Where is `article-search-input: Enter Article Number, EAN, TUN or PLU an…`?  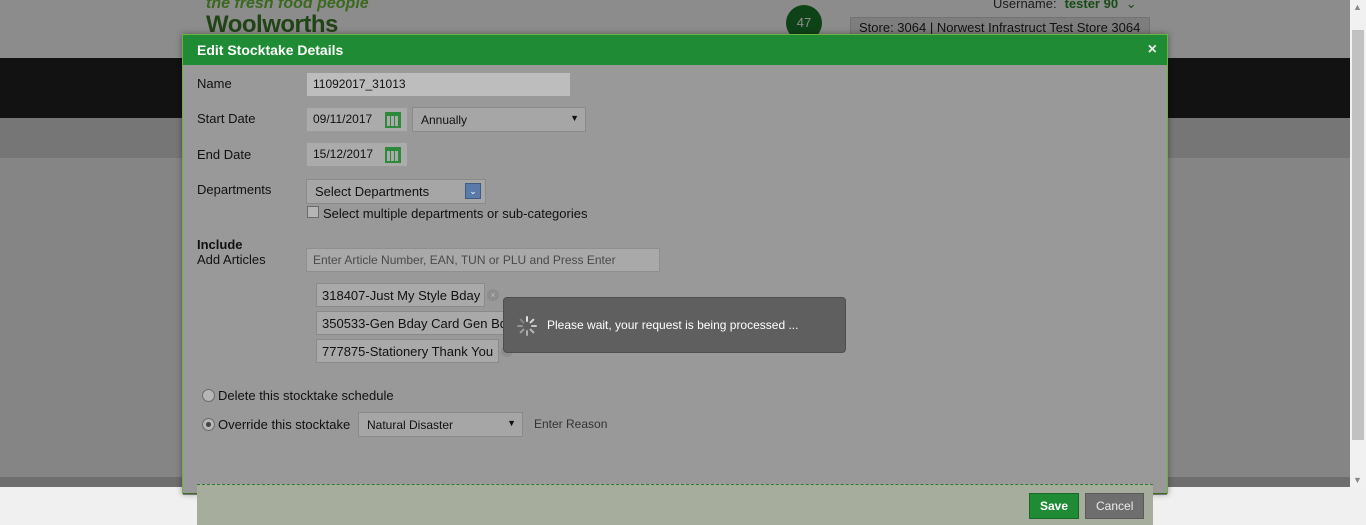
article-search-input: Enter Article Number, EAN, TUN or PLU an… is located at coordinates (483, 260).